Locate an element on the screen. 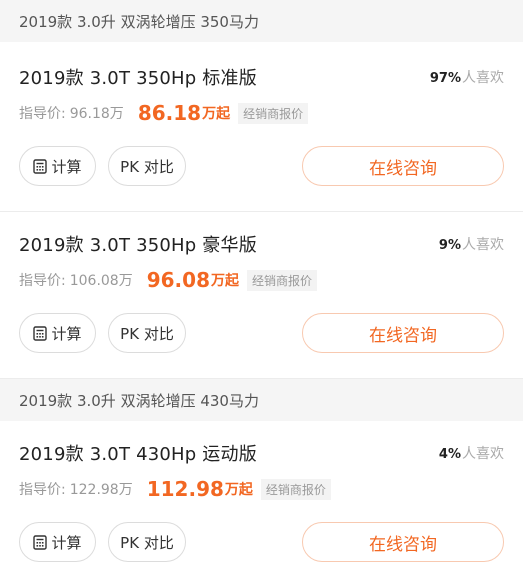  like-percent: 97% is located at coordinates (445, 78).